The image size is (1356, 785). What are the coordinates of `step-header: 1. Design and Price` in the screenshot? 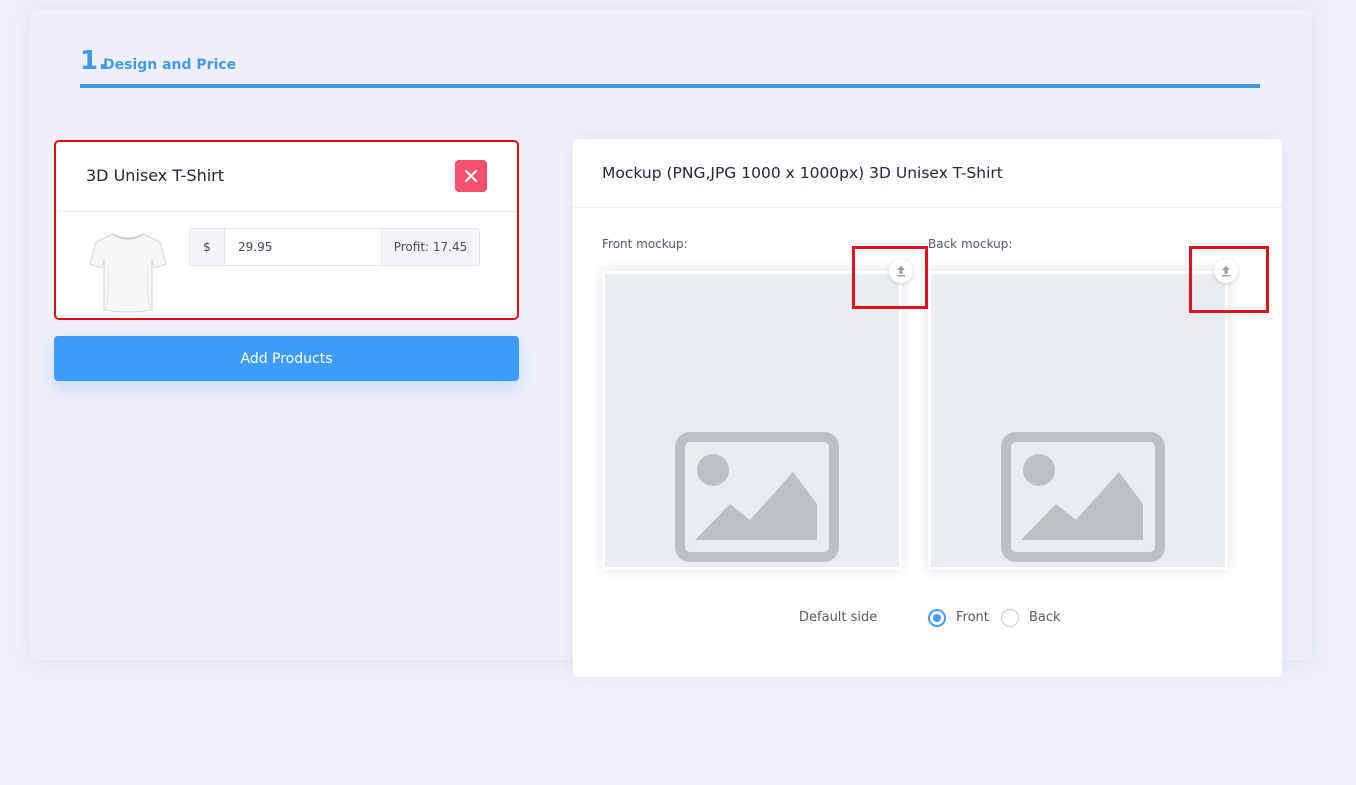 It's located at (670, 67).